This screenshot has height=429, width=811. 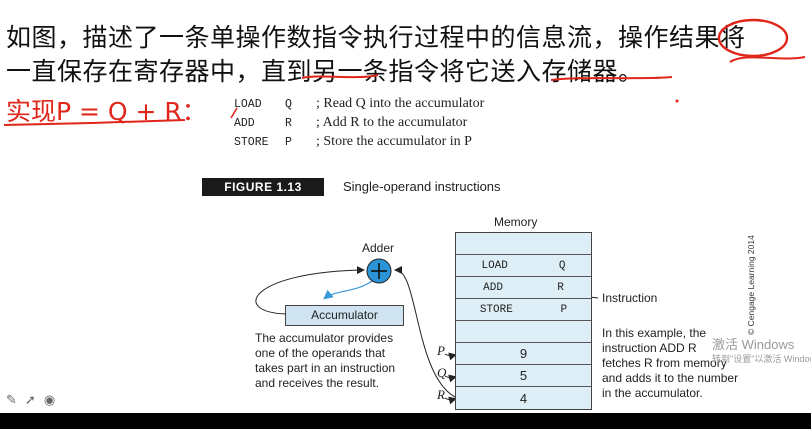 I want to click on memory-row-empty-top, so click(x=523, y=244).